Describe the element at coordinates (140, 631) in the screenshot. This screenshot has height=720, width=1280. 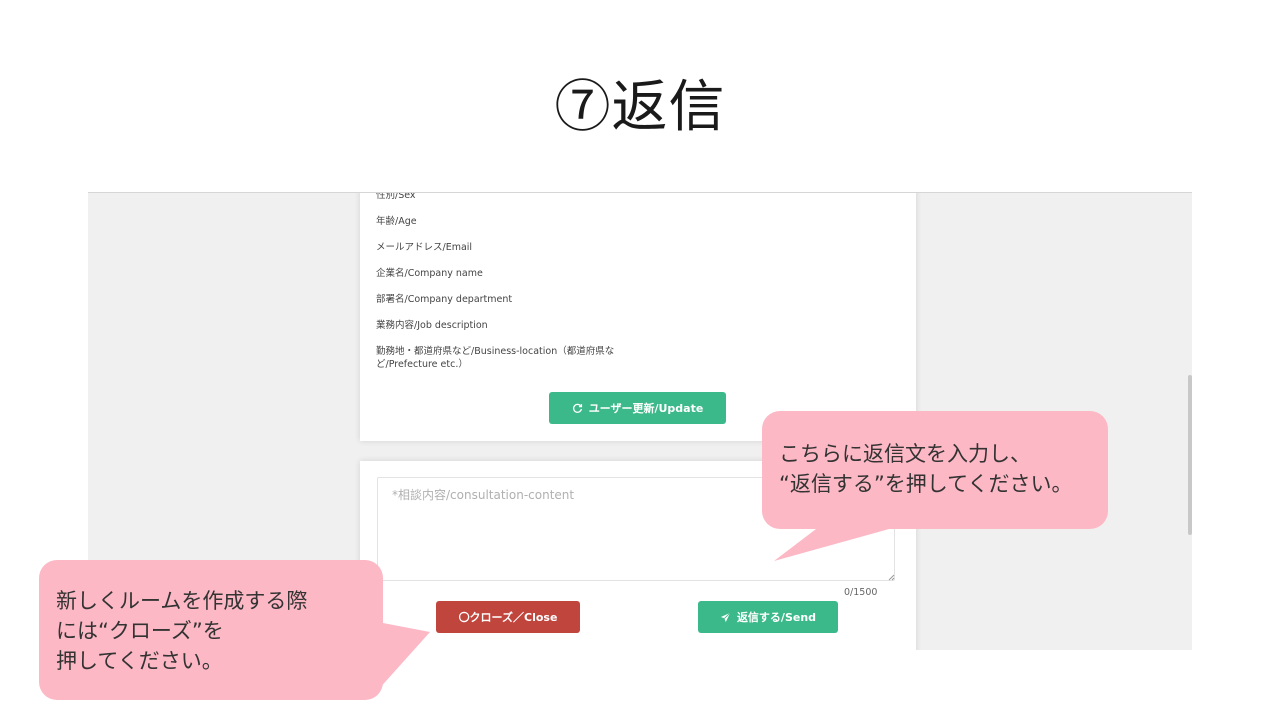
I see `callout-line: には“クローズ”を` at that location.